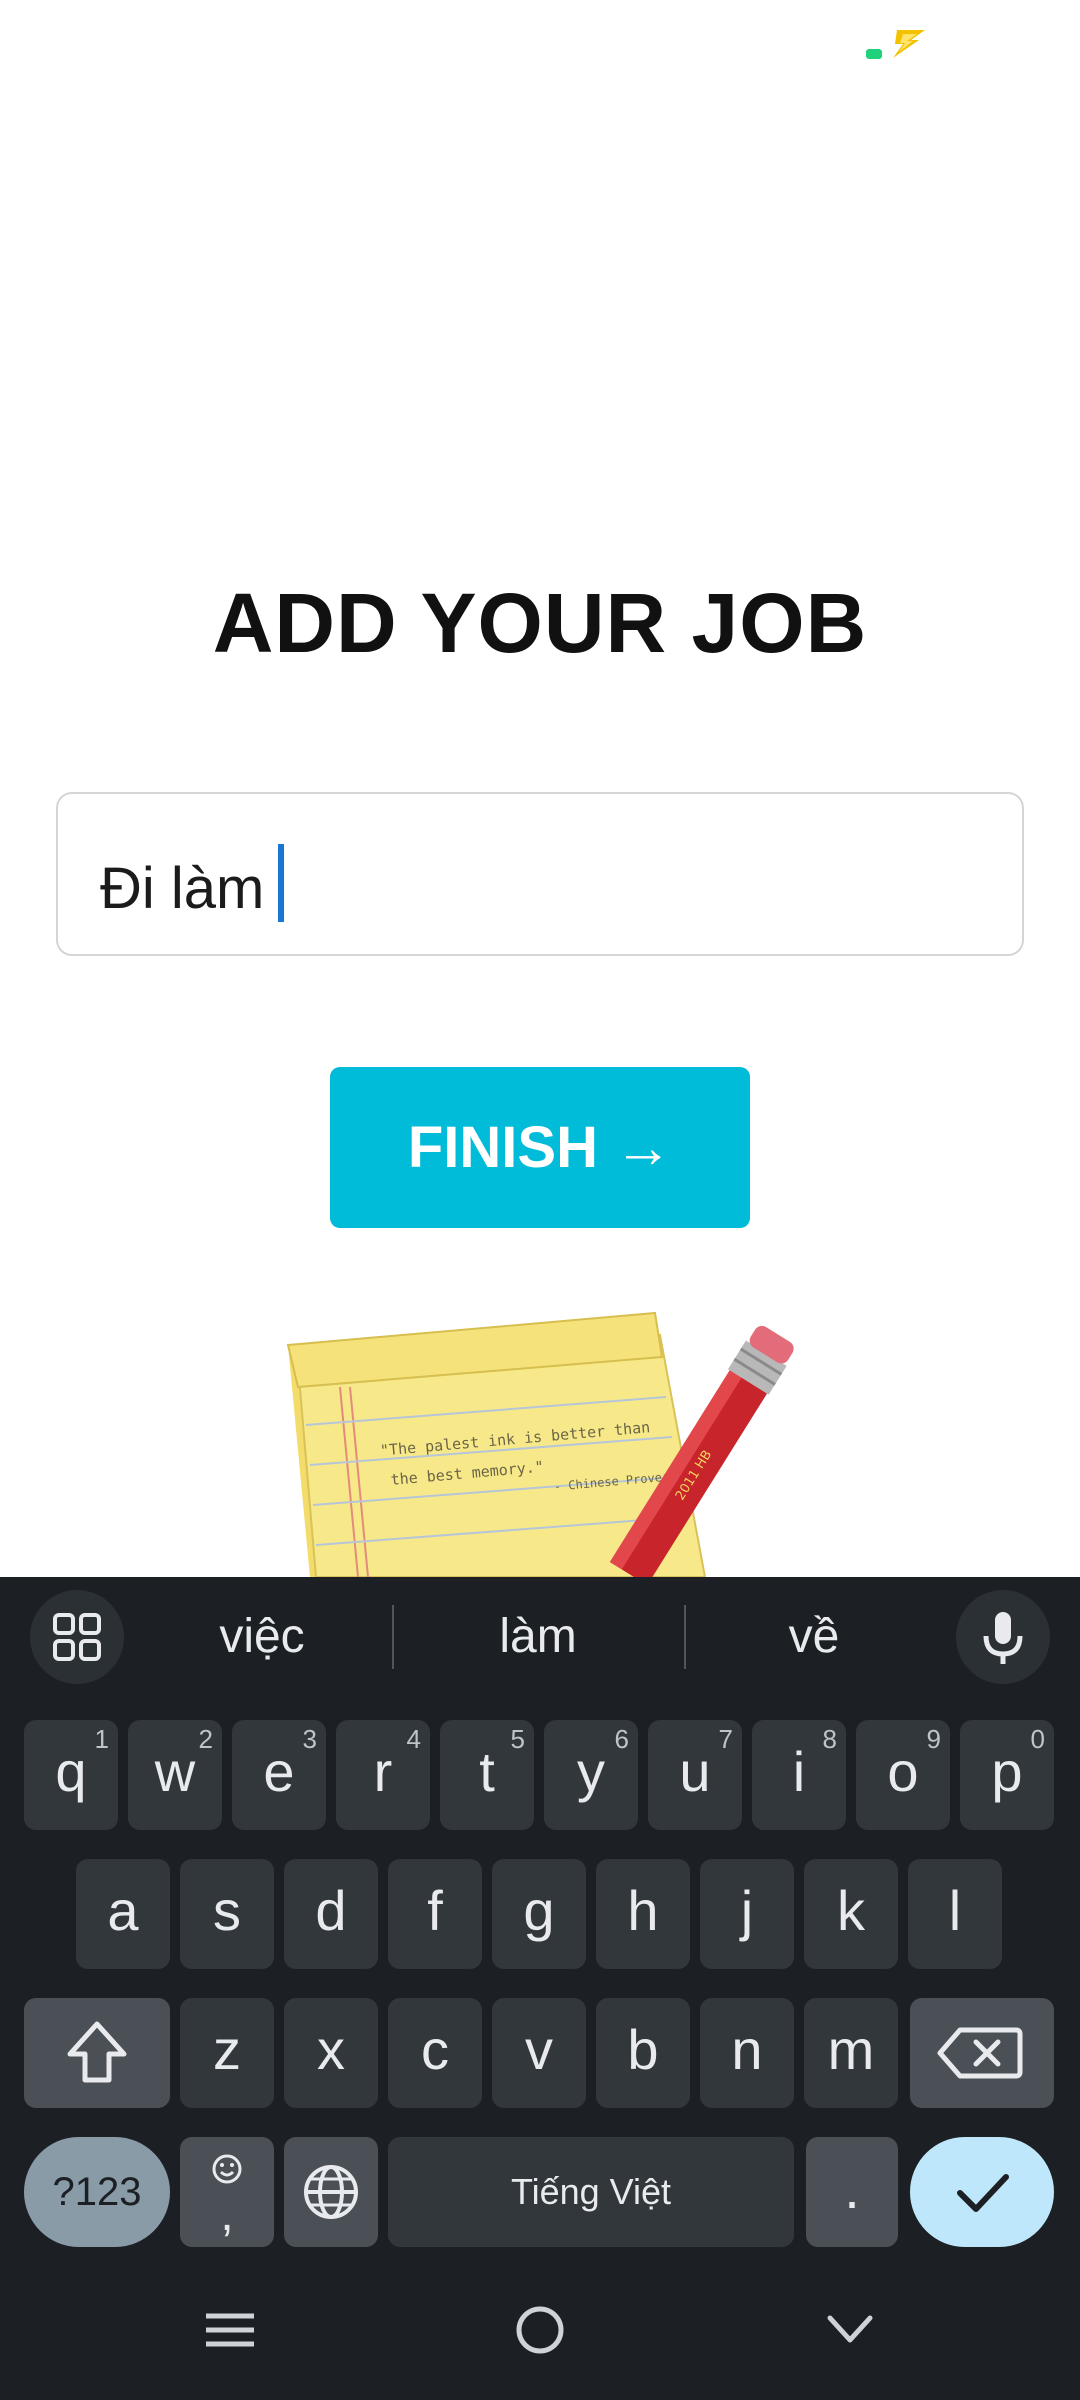 This screenshot has width=1080, height=2400. I want to click on key-x: x, so click(331, 2053).